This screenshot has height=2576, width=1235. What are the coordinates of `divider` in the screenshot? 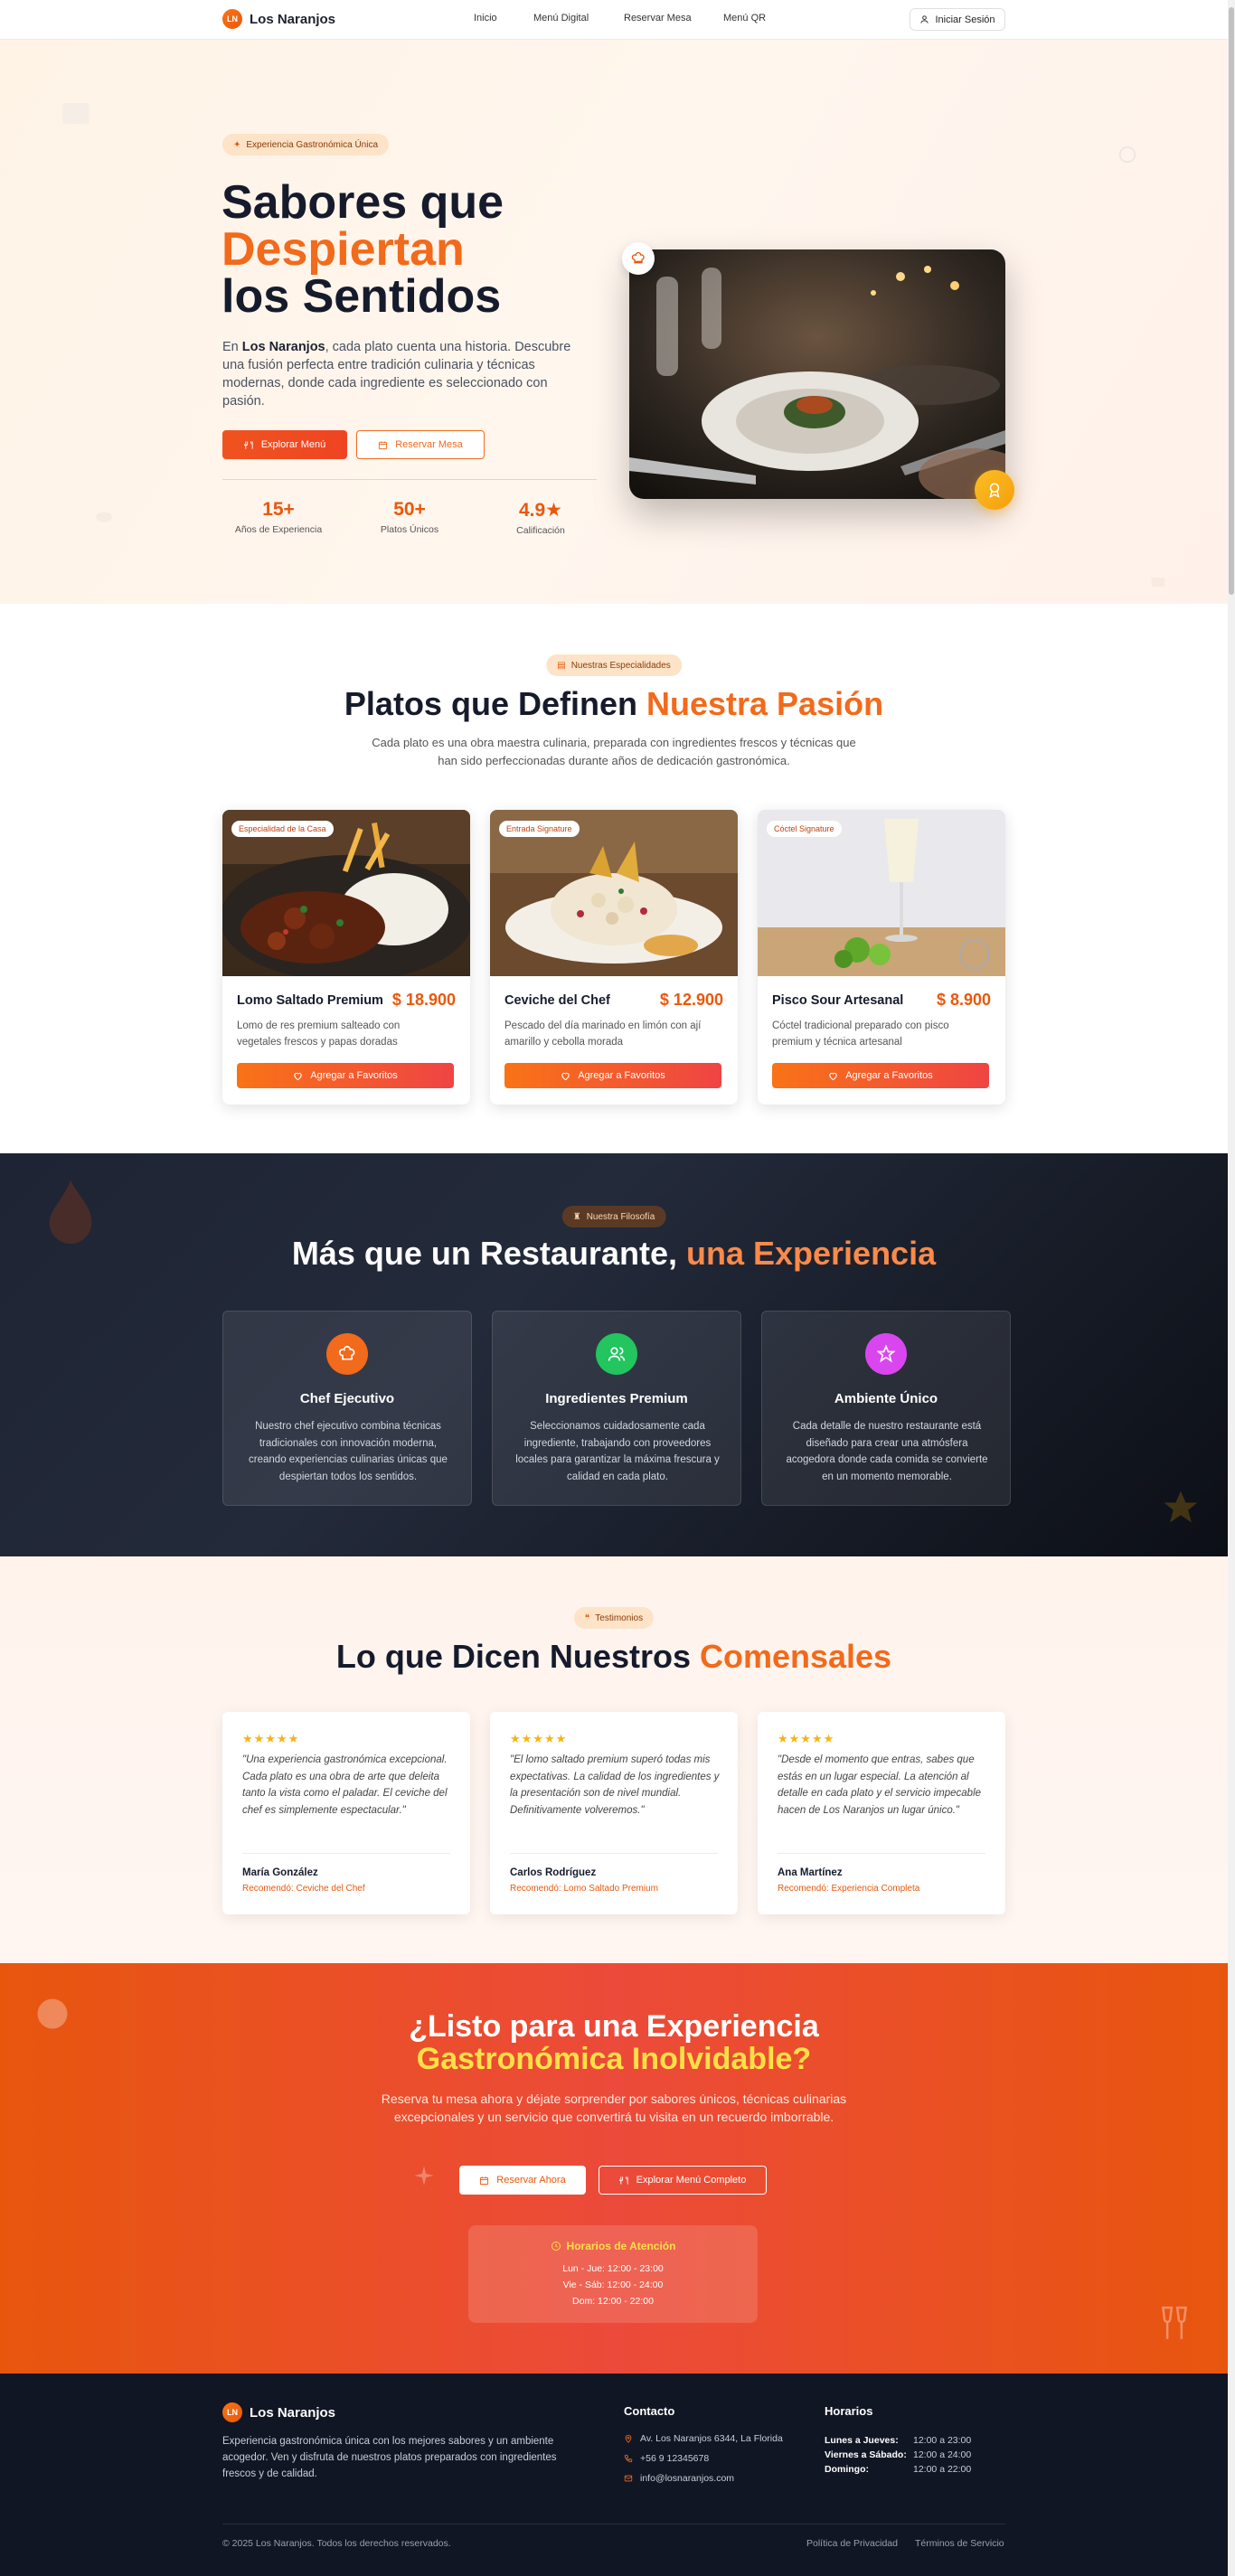 It's located at (614, 1854).